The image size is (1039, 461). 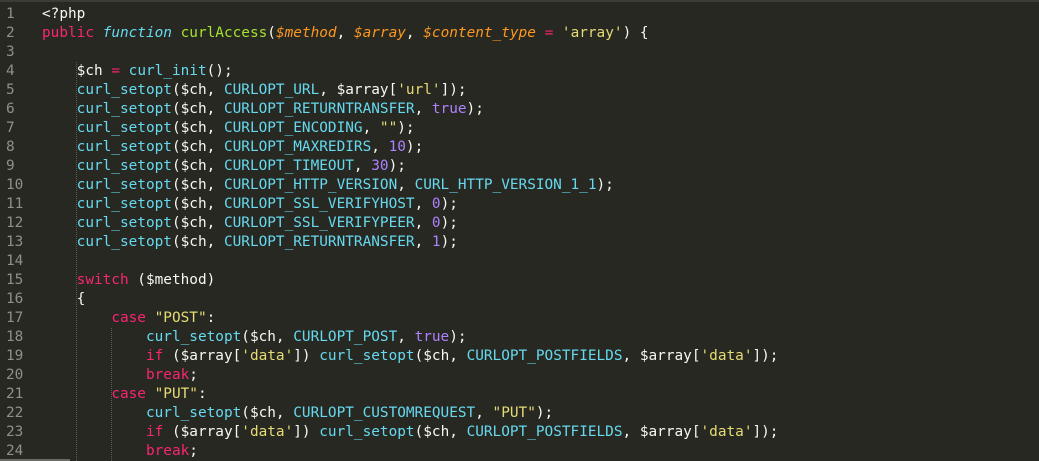 What do you see at coordinates (432, 337) in the screenshot?
I see `code-token: true` at bounding box center [432, 337].